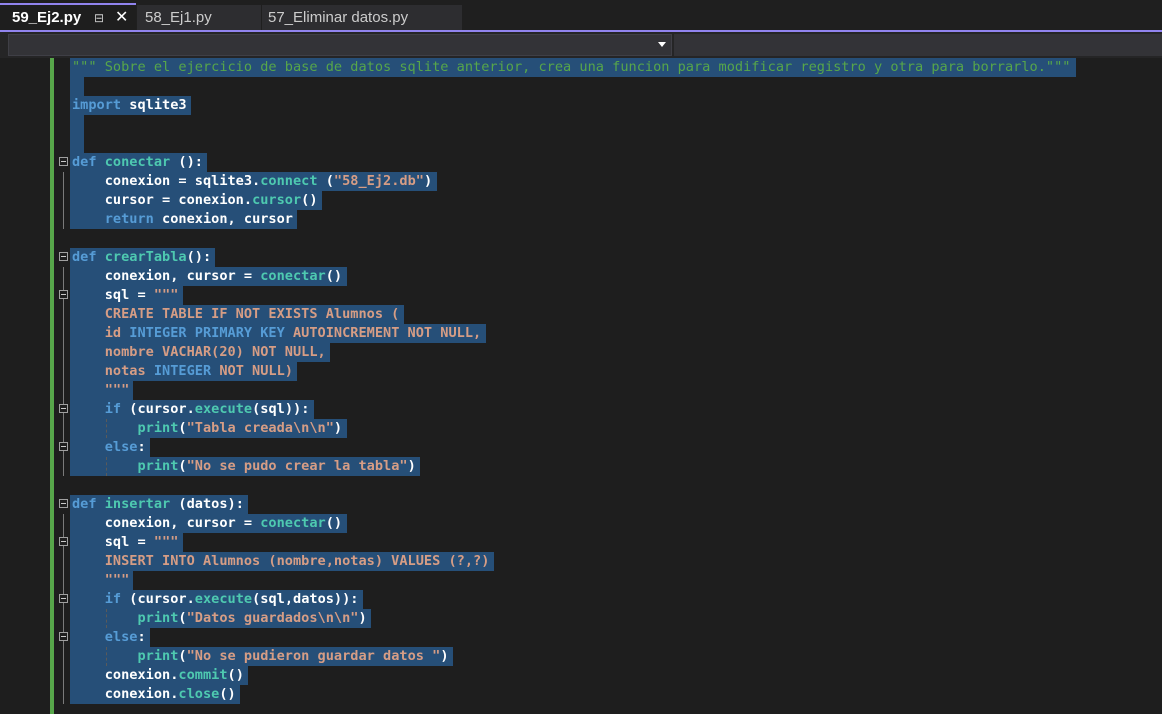 The height and width of the screenshot is (714, 1162). I want to click on code-token: conectar, so click(293, 276).